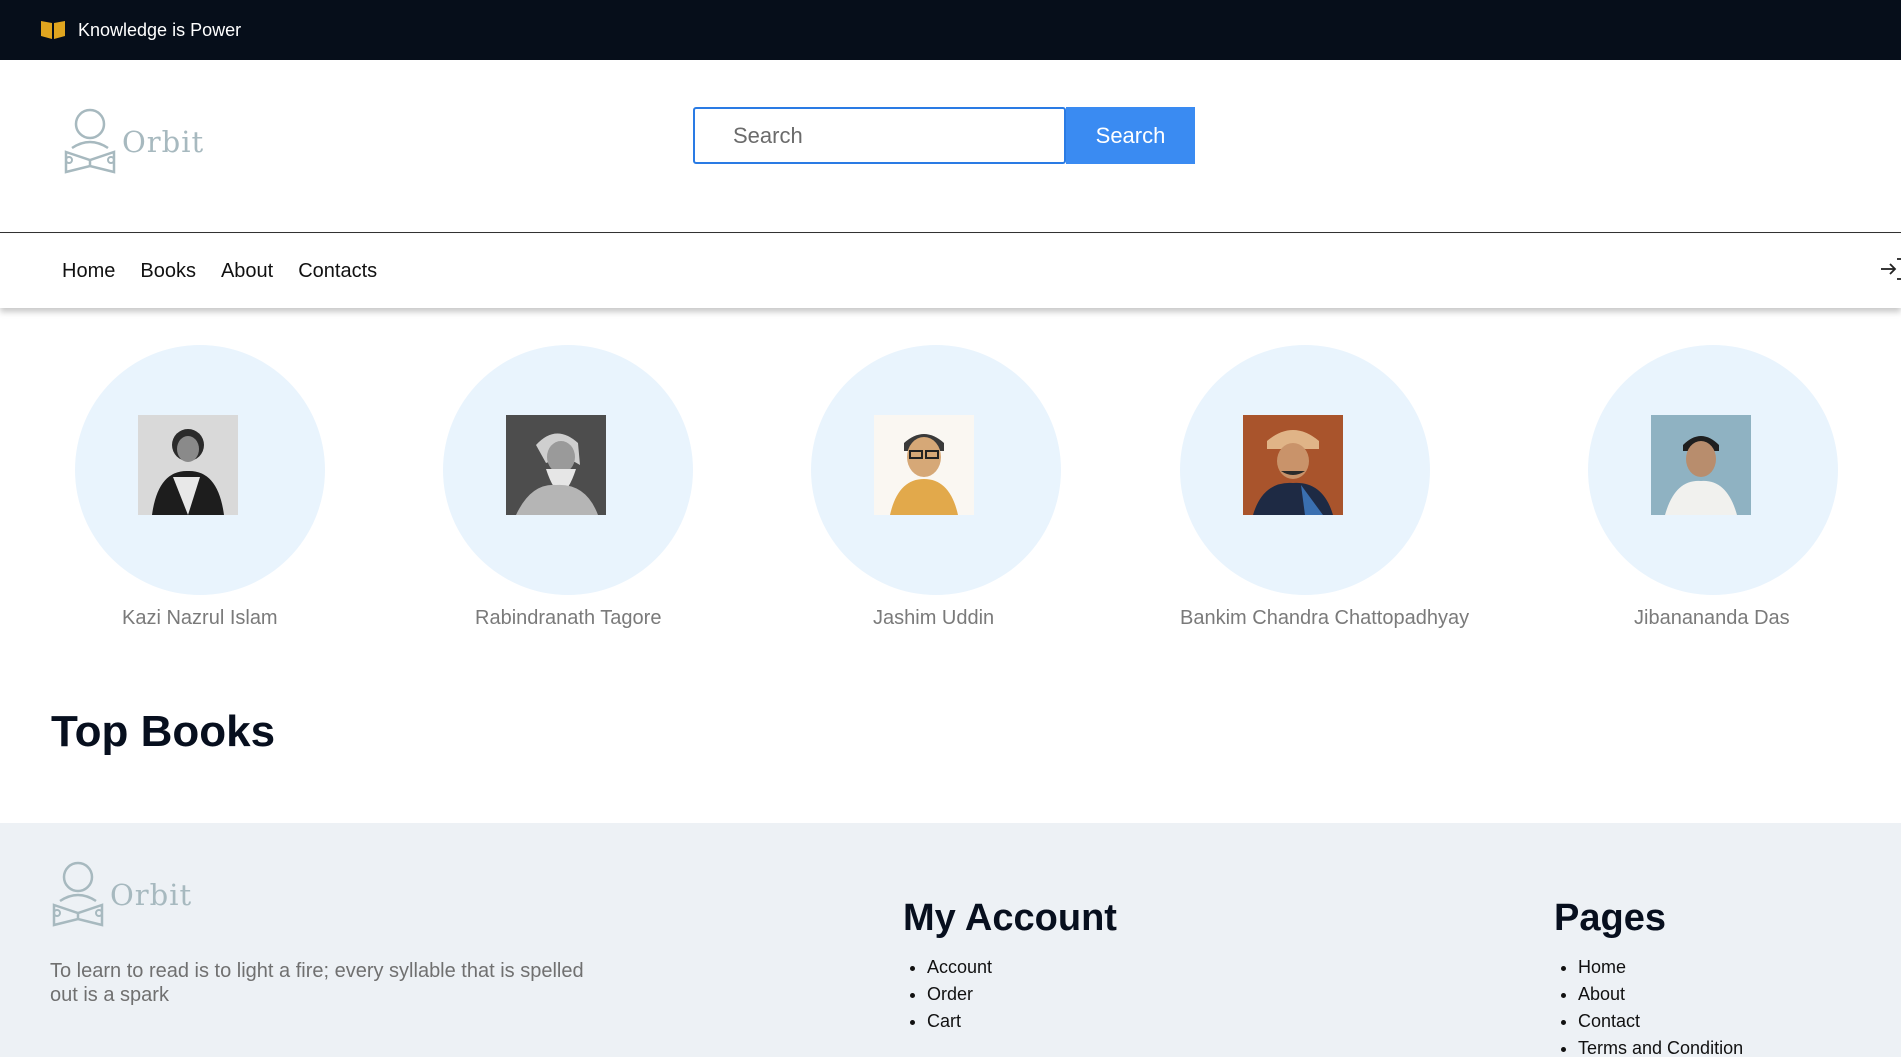  What do you see at coordinates (163, 731) in the screenshot?
I see `top-books-heading: Top Books` at bounding box center [163, 731].